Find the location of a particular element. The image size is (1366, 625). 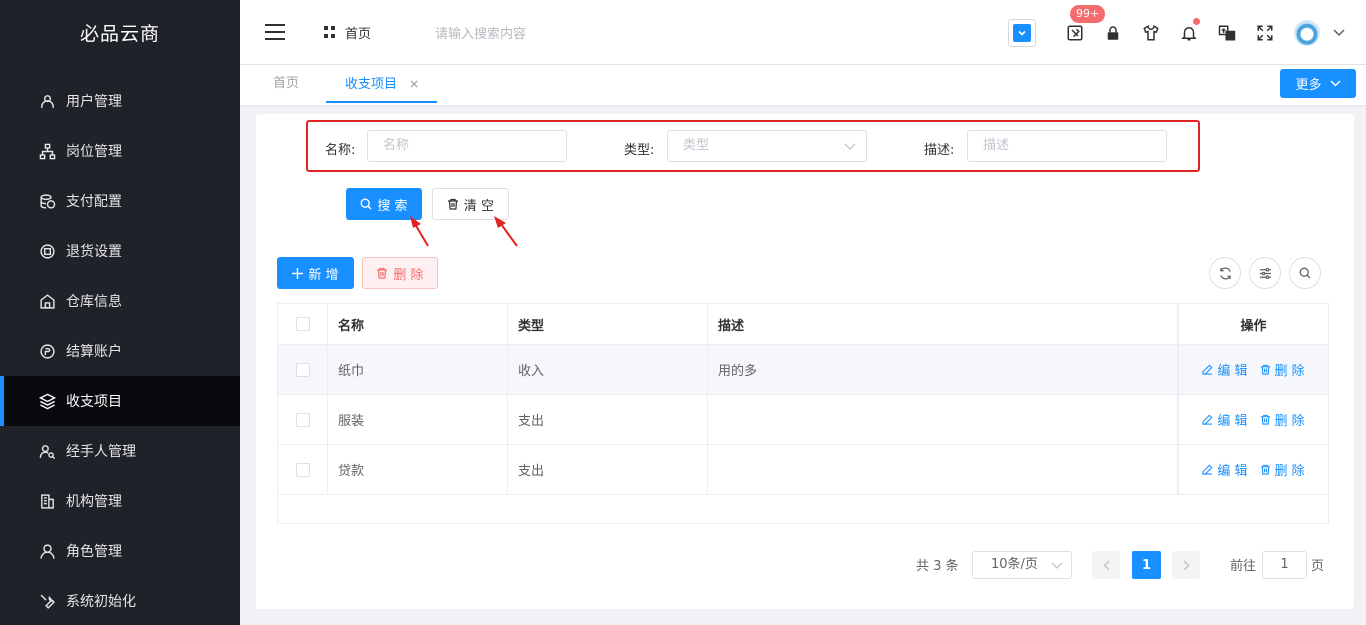

name-filter-input: 名称 is located at coordinates (467, 146).